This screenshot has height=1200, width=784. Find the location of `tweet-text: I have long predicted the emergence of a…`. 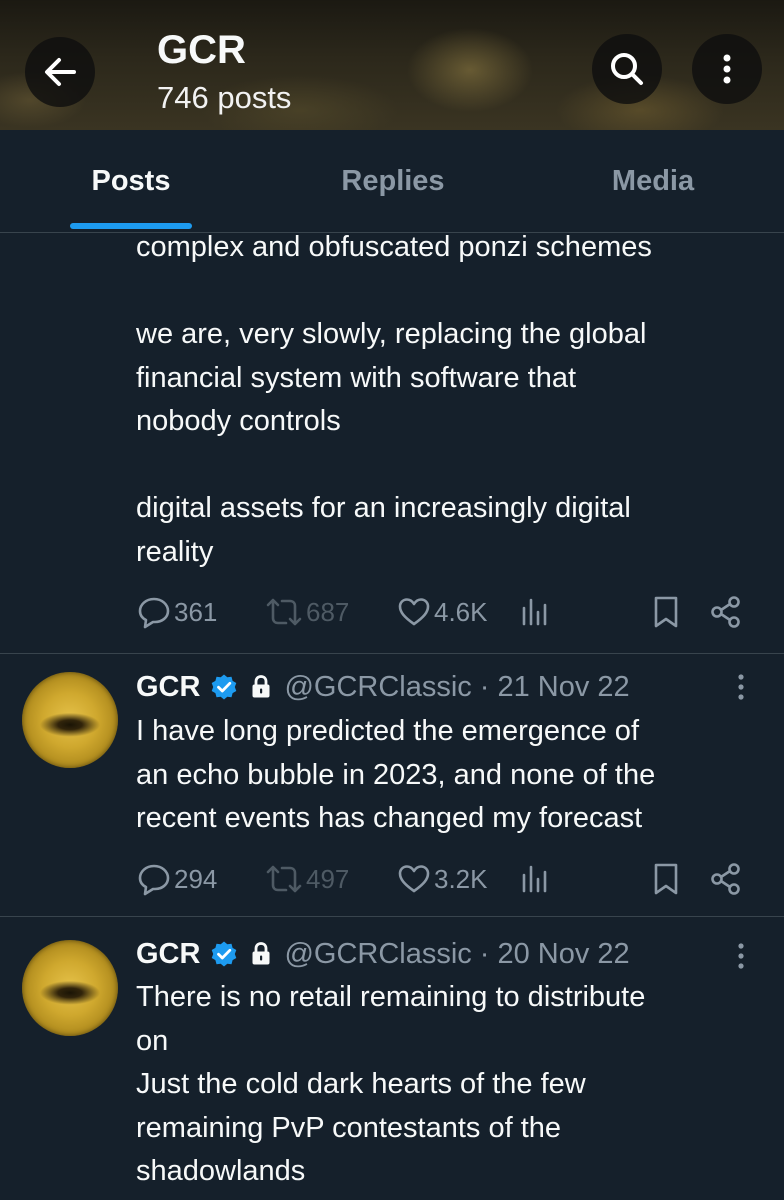

tweet-text: I have long predicted the emergence of a… is located at coordinates (446, 775).